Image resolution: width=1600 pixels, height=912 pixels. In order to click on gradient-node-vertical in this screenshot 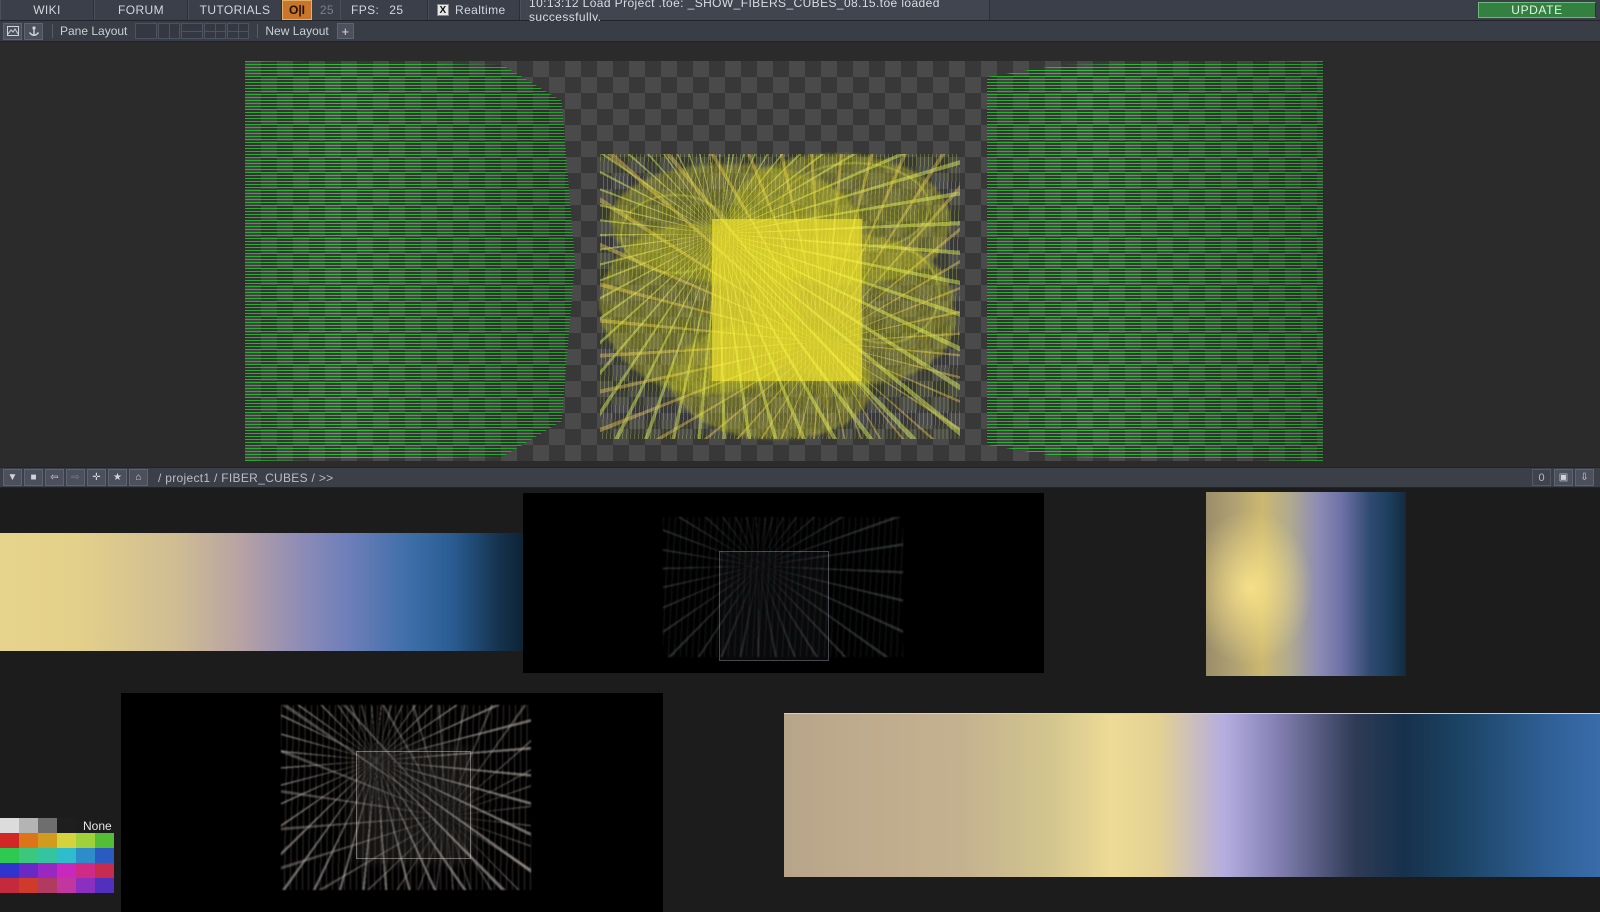, I will do `click(1306, 584)`.